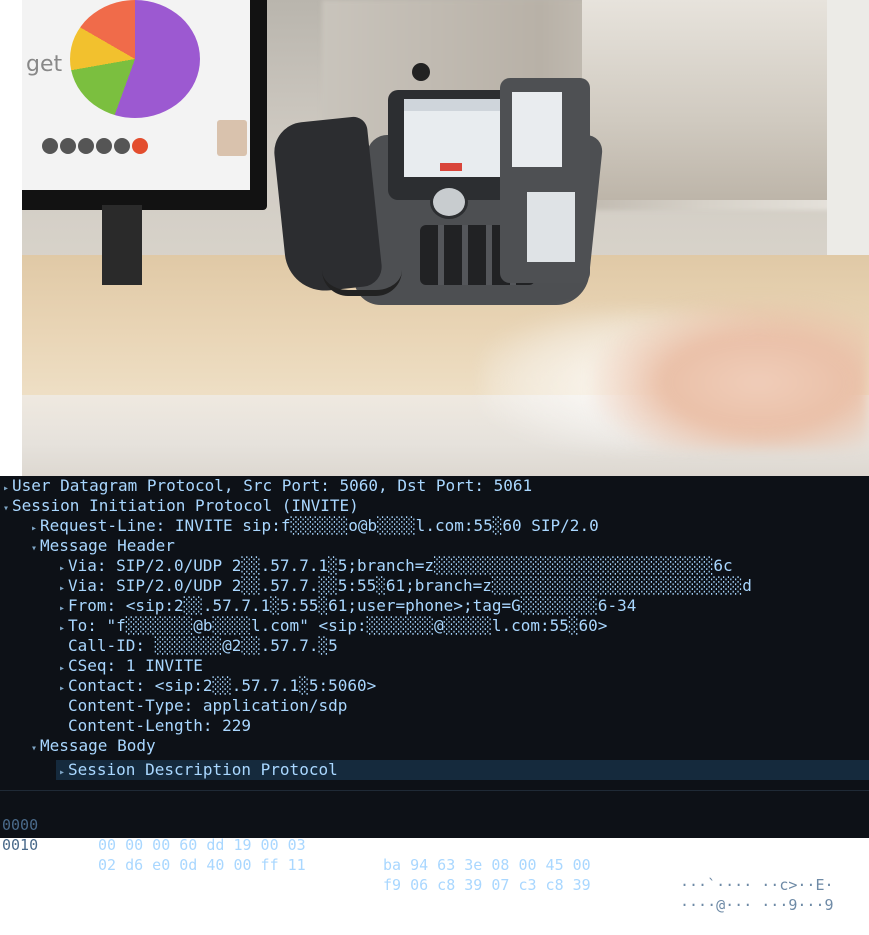  I want to click on hex-bytes-group-2: f9 06 c8 39 07 c3 c8 39, so click(487, 885).